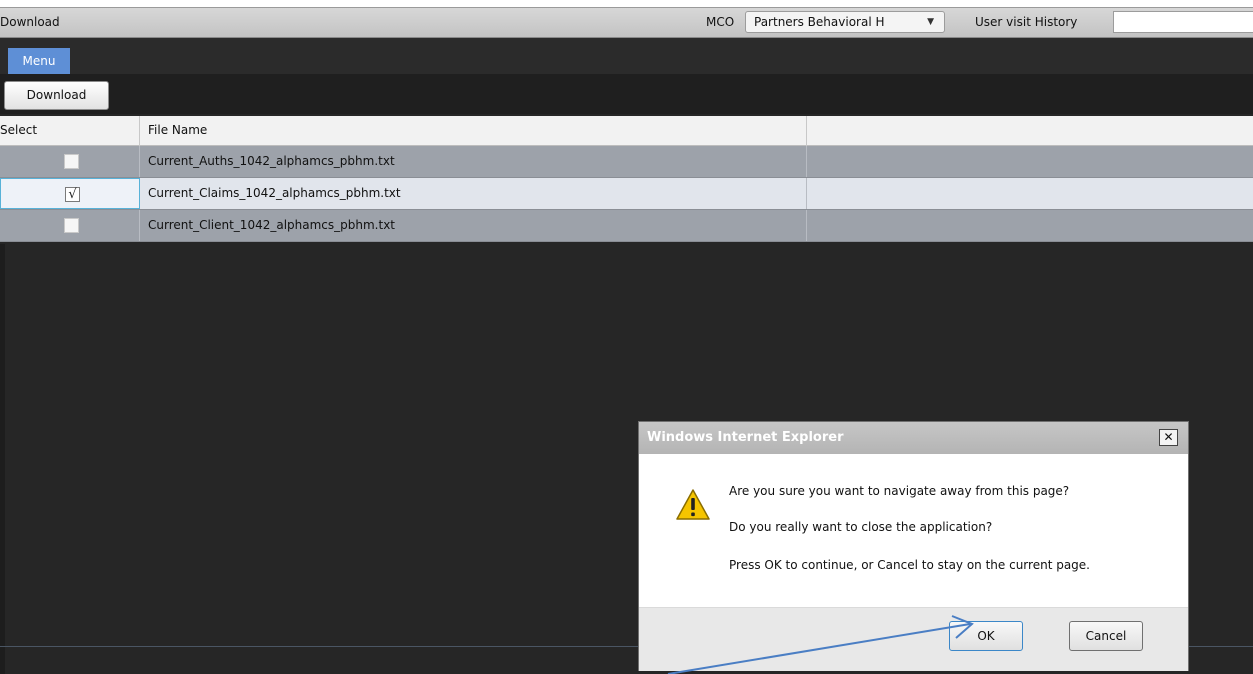 The height and width of the screenshot is (674, 1253). Describe the element at coordinates (626, 194) in the screenshot. I see `table-row: √ Current_Claims_1042_alphamcs_pbhm.txt` at that location.